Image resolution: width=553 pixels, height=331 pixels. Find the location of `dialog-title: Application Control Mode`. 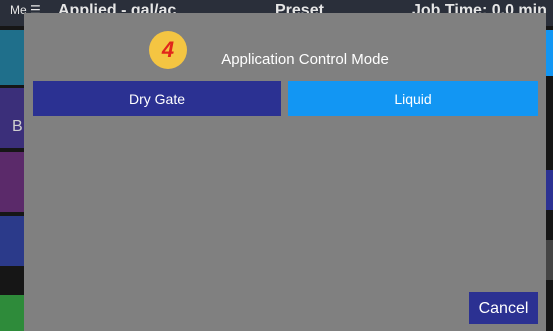

dialog-title: Application Control Mode is located at coordinates (305, 59).